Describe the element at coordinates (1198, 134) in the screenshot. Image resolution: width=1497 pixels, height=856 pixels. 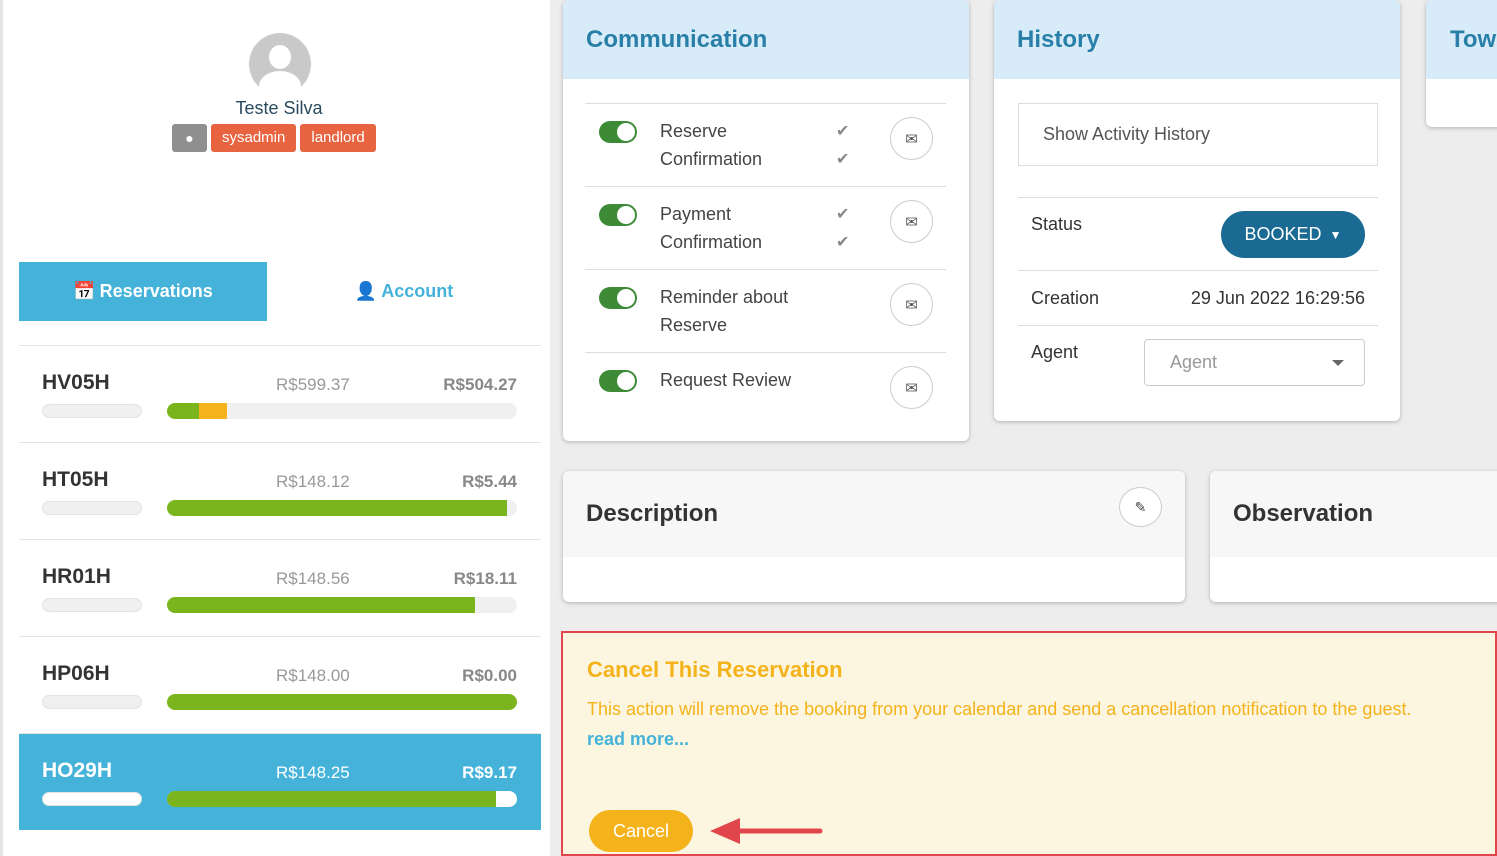
I see `show-activity-history-button: Show Activity History` at that location.